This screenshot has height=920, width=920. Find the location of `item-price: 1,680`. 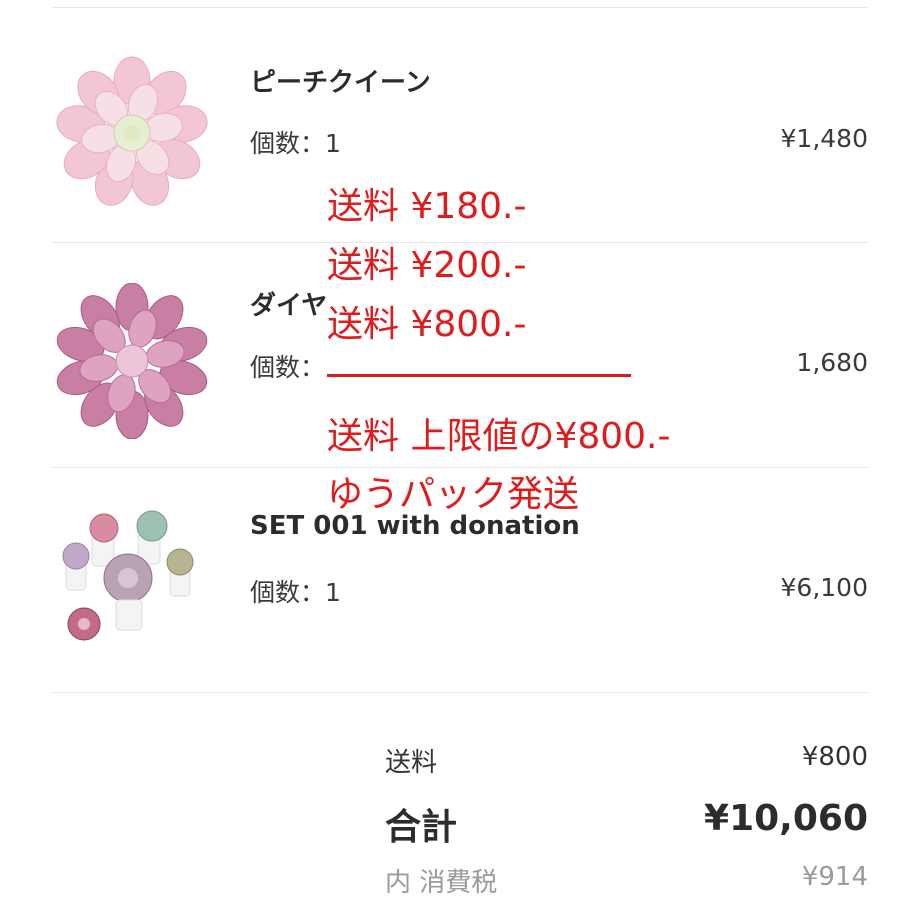

item-price: 1,680 is located at coordinates (832, 362).